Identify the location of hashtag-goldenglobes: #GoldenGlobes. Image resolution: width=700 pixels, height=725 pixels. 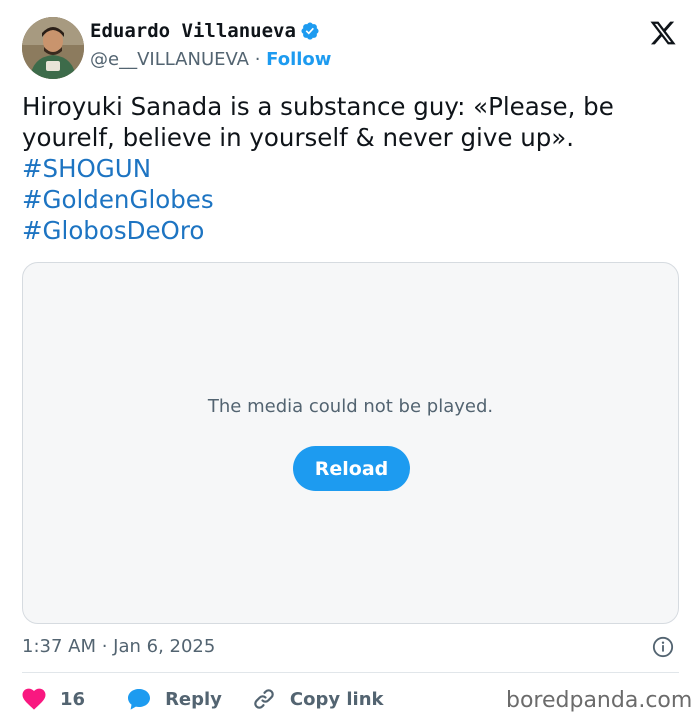
(352, 199).